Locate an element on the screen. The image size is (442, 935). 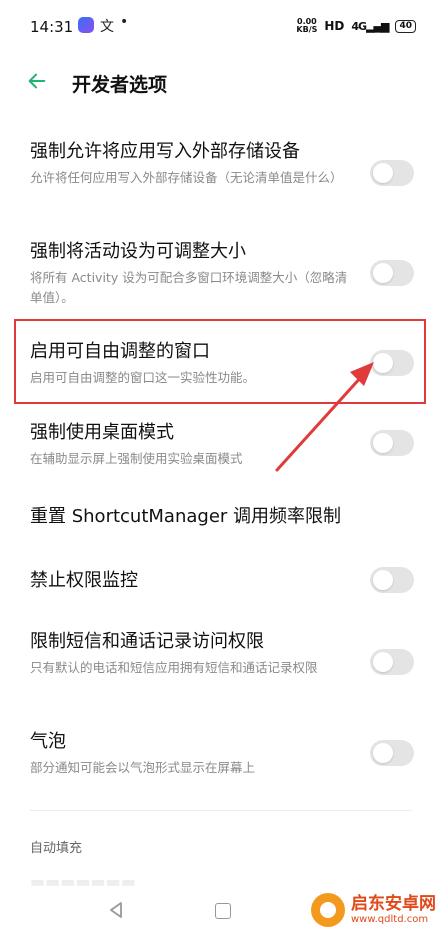
setting-subtitle: 允许将任何应用写入外部存储设备（无论清单值是什么） is located at coordinates (186, 177).